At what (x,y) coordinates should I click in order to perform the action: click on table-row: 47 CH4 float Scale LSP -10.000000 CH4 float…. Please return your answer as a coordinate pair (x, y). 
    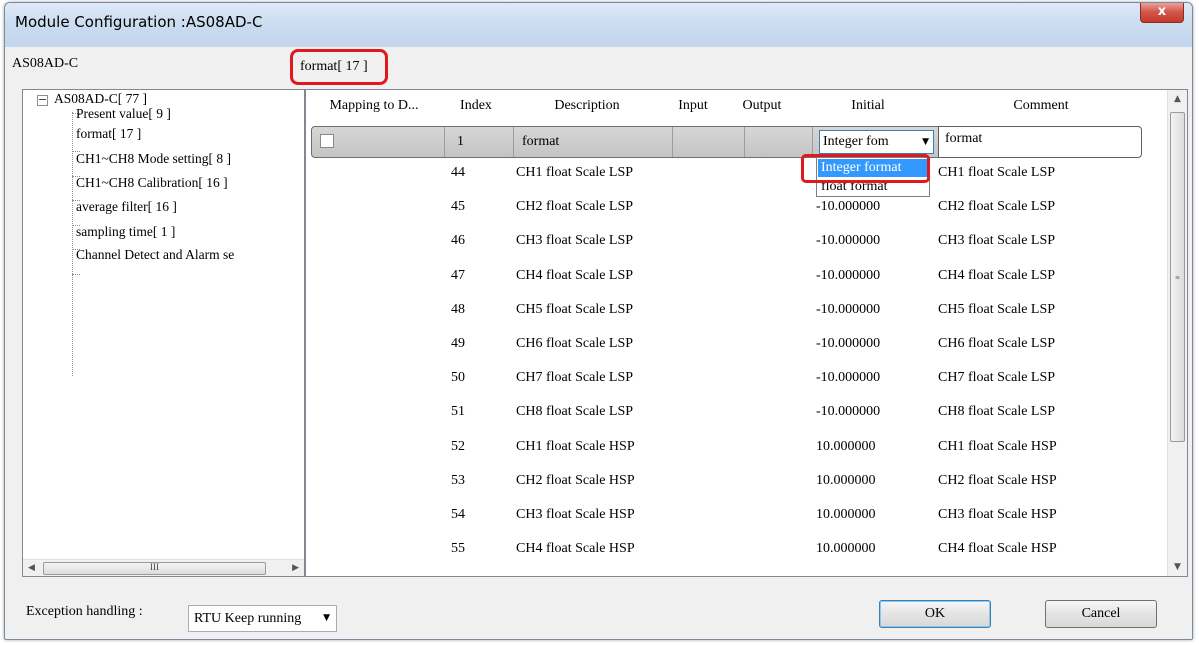
    Looking at the image, I should click on (736, 278).